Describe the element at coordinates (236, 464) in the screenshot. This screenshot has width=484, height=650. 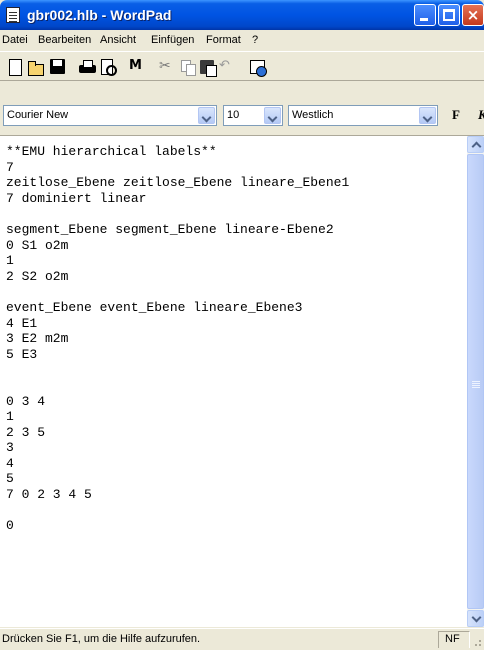
I see `document-line: 4` at that location.